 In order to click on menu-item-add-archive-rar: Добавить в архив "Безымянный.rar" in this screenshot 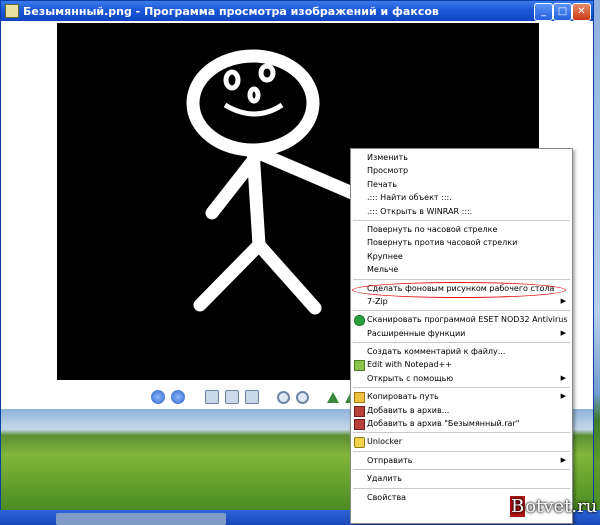, I will do `click(461, 424)`.